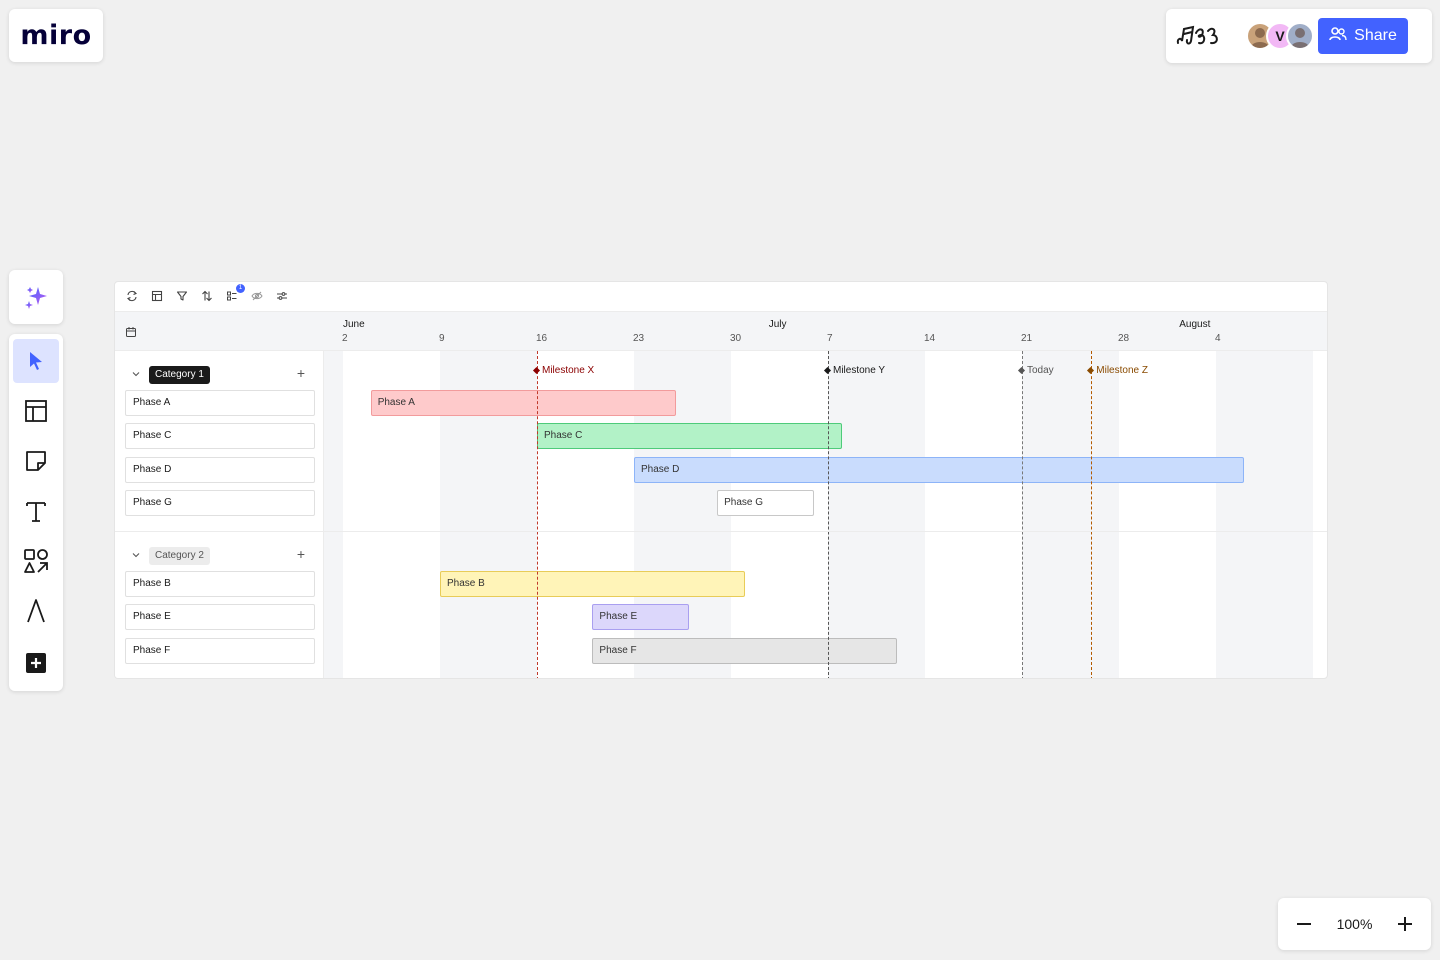 This screenshot has height=960, width=1440. Describe the element at coordinates (829, 338) in the screenshot. I see `day-label: 7` at that location.